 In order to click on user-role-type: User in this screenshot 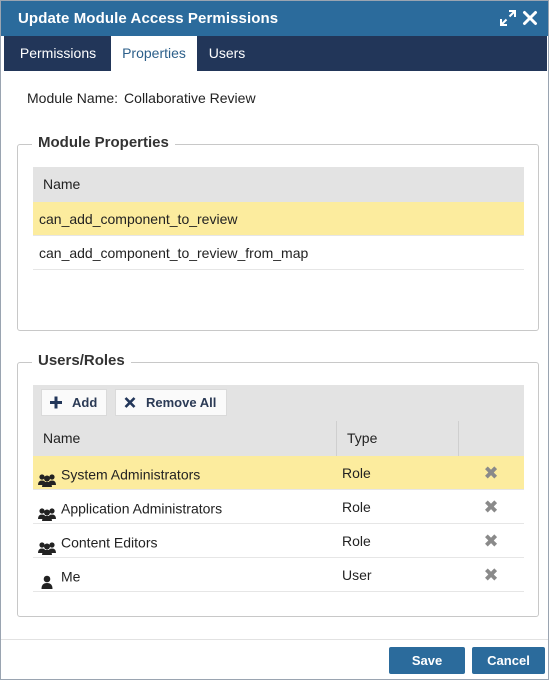, I will do `click(357, 575)`.